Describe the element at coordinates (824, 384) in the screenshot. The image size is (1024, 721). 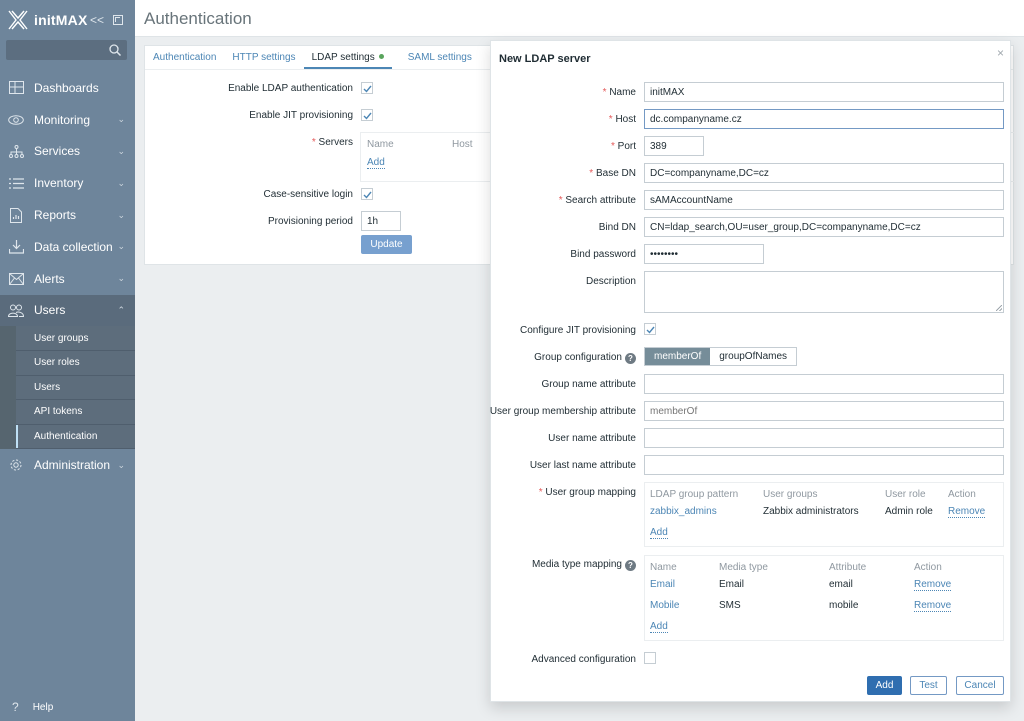
I see `group-name-attribute-input` at that location.